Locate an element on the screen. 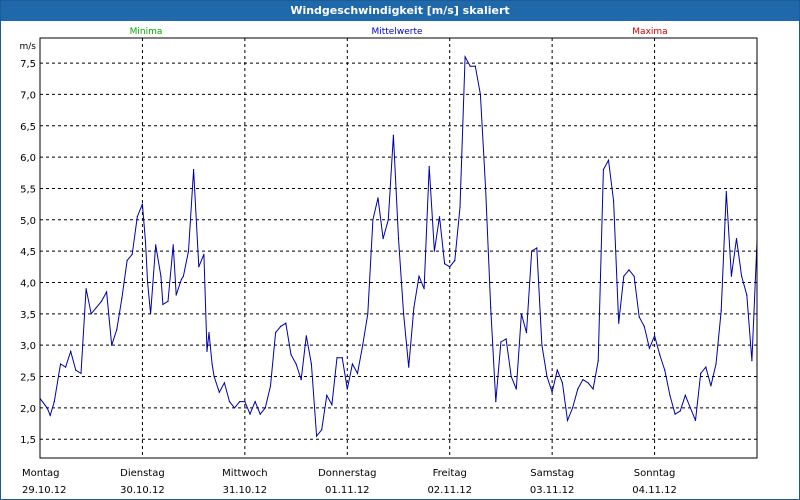 The width and height of the screenshot is (800, 500). y-tick-label-3: 3,0 is located at coordinates (28, 346).